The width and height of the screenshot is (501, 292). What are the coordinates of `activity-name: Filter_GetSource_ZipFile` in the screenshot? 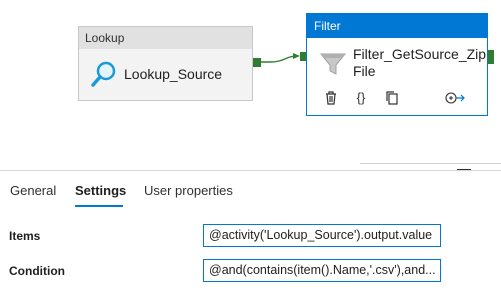 It's located at (420, 62).